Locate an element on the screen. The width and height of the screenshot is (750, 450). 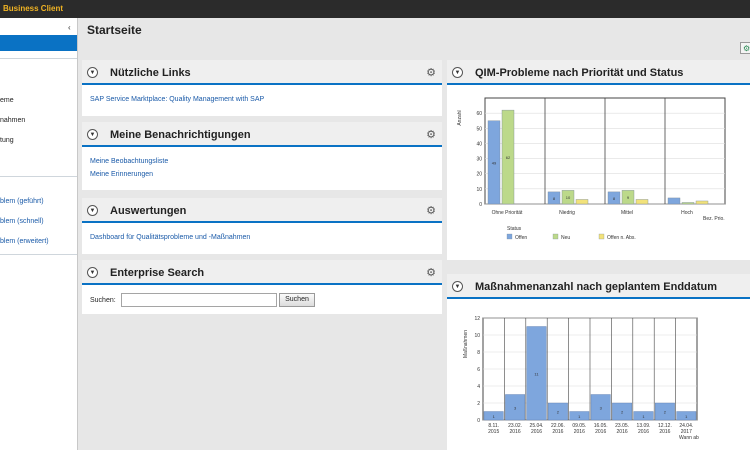
personalize-icon: ⚙ is located at coordinates (746, 48).